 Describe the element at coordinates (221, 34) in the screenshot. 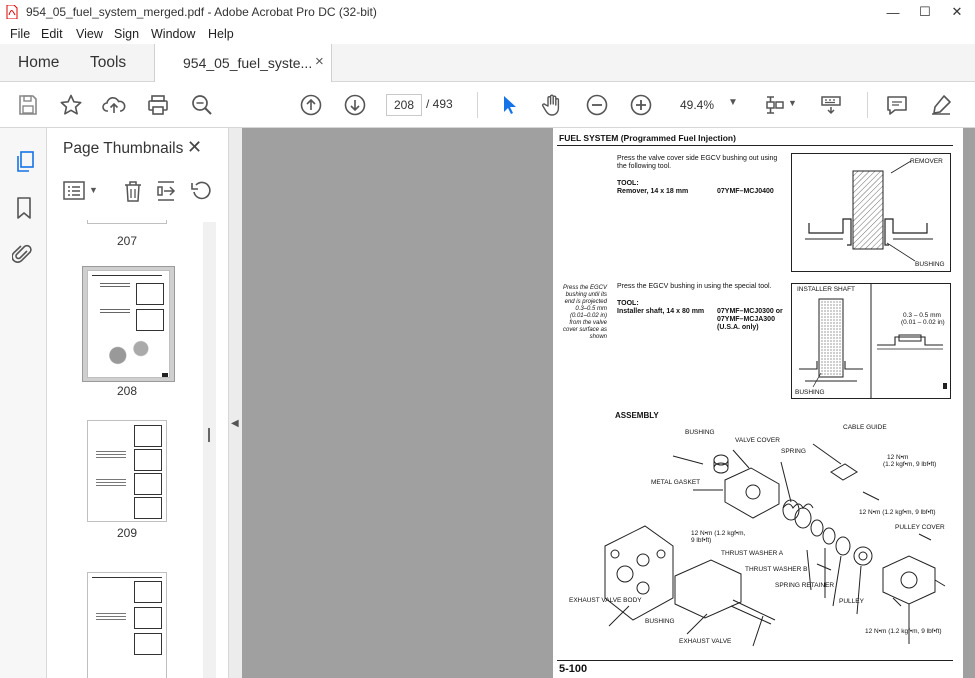

I see `menu-help: Help` at that location.